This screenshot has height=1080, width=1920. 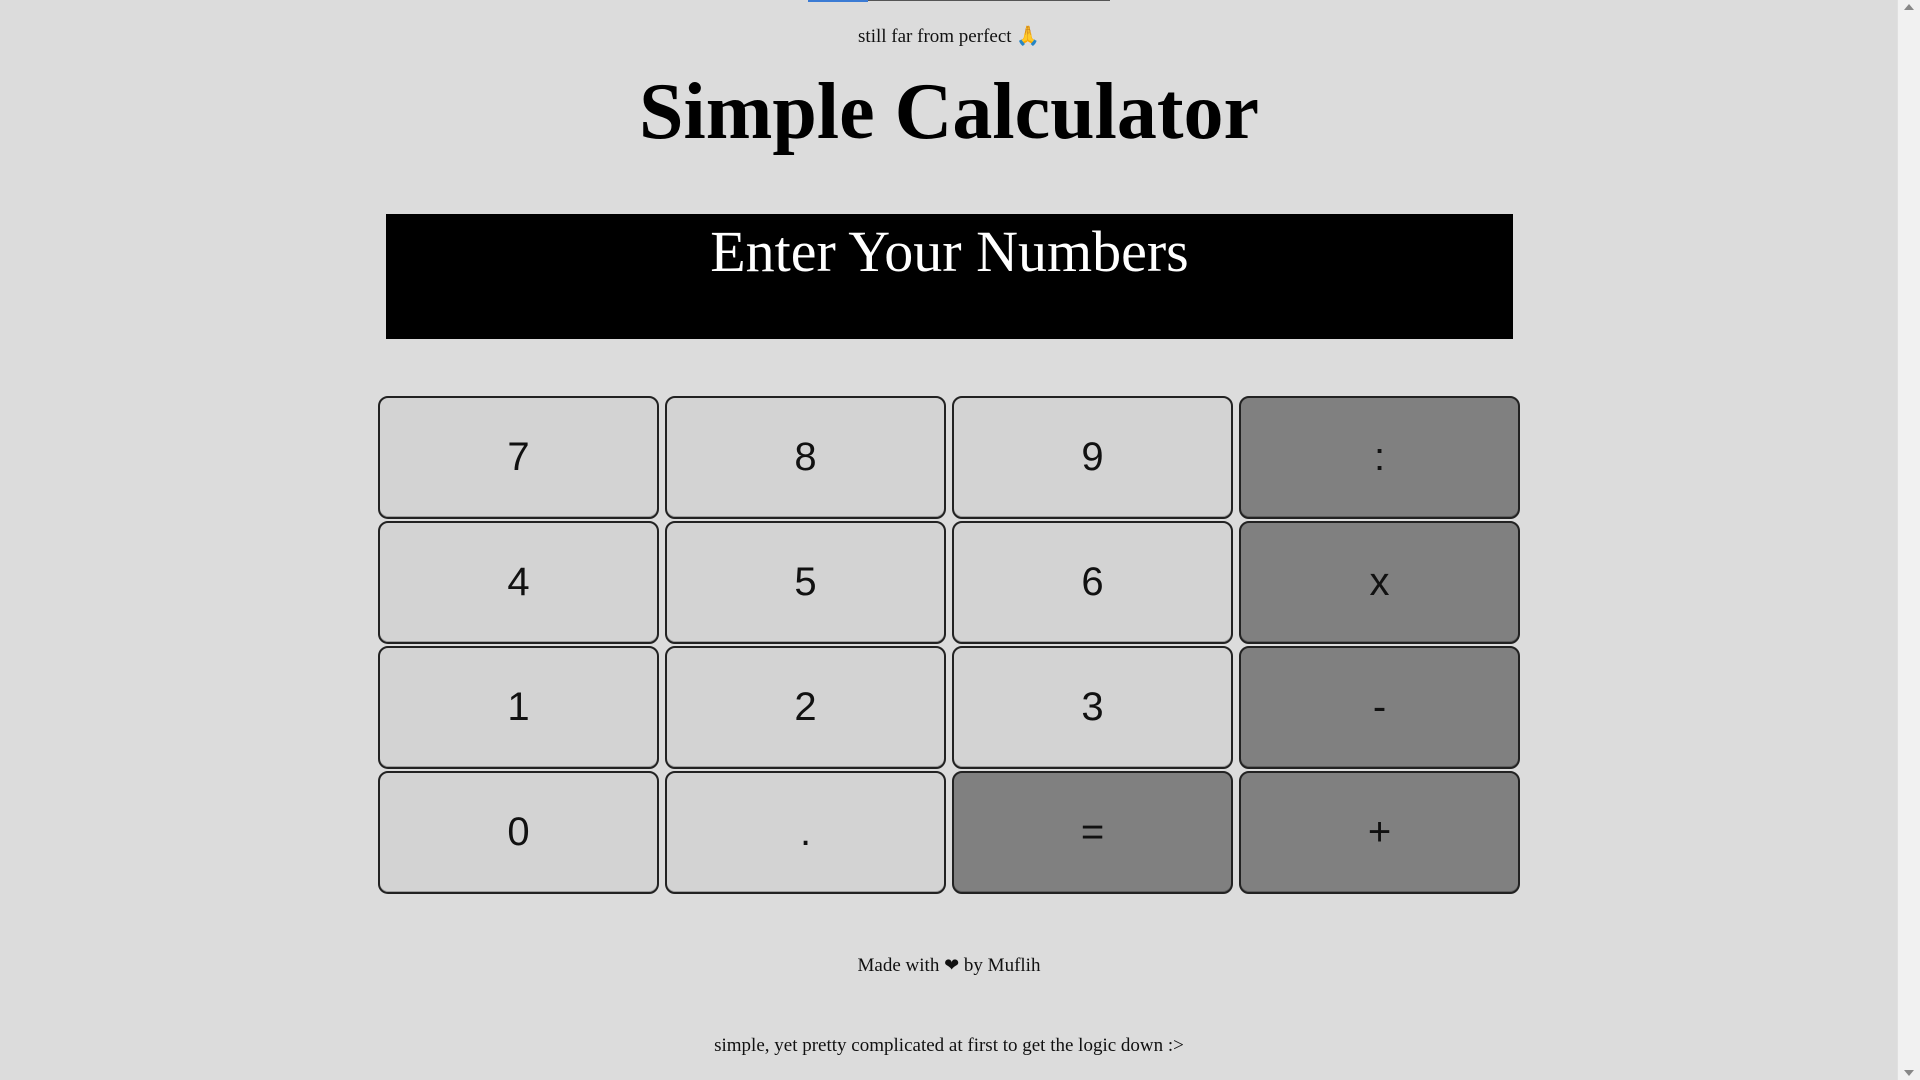 I want to click on key-4: 4, so click(x=518, y=582).